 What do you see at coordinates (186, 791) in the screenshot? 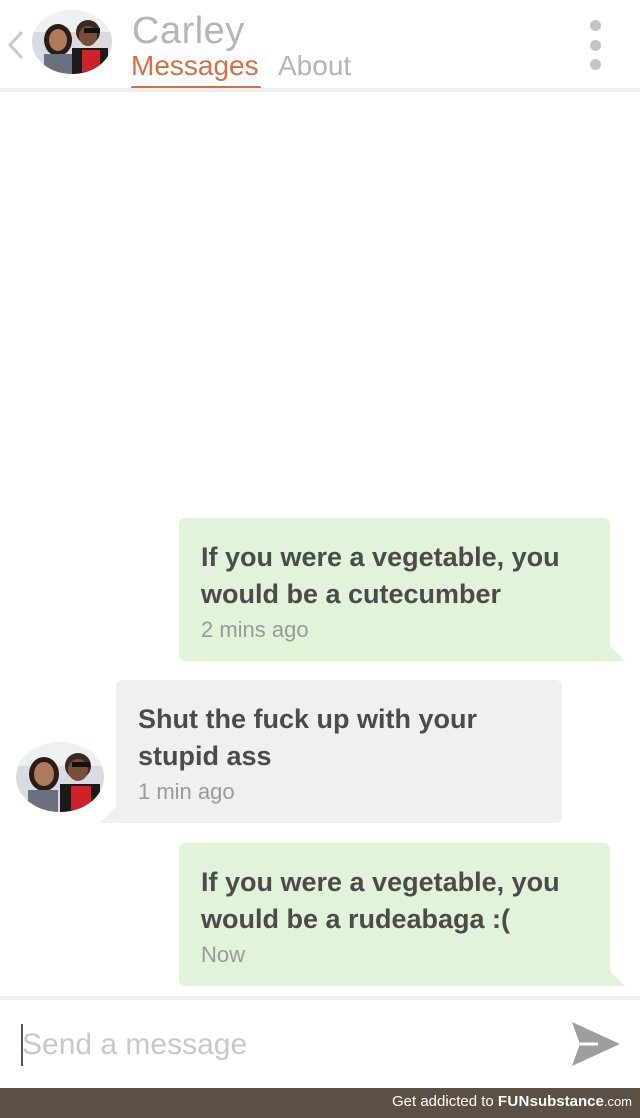
I see `message-timestamp: 1 min ago` at bounding box center [186, 791].